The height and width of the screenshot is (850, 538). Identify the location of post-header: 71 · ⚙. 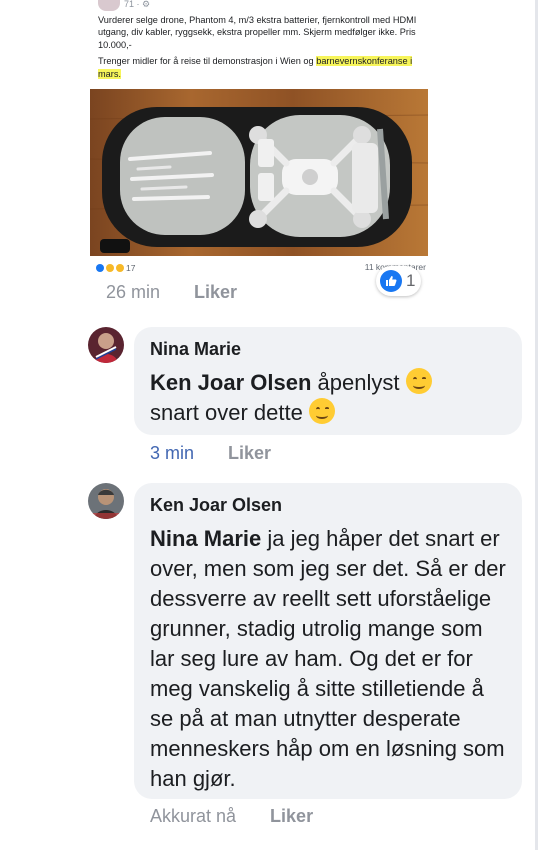
(124, 5).